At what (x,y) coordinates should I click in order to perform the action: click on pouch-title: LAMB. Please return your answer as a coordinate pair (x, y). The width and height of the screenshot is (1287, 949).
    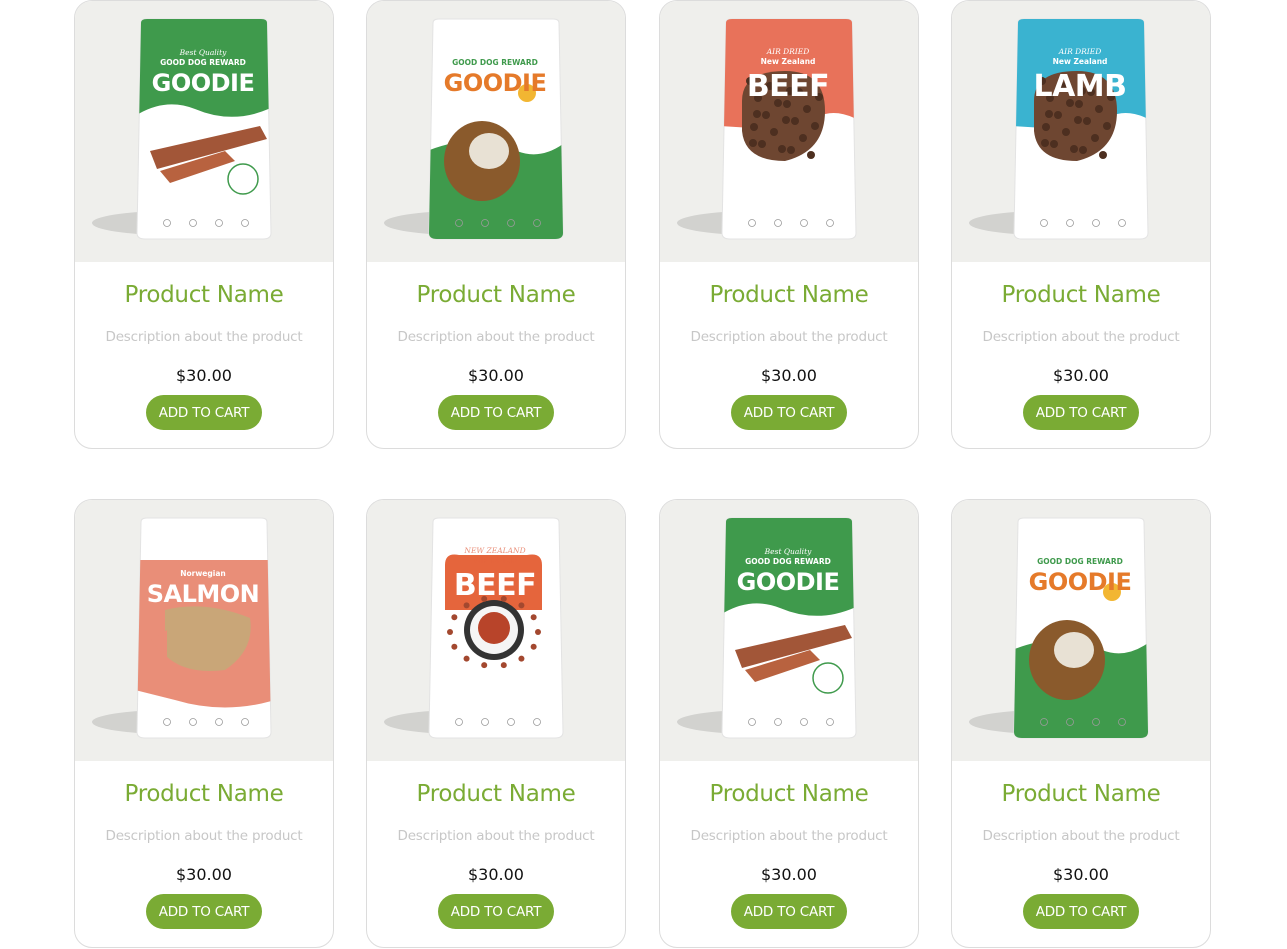
    Looking at the image, I should click on (1079, 86).